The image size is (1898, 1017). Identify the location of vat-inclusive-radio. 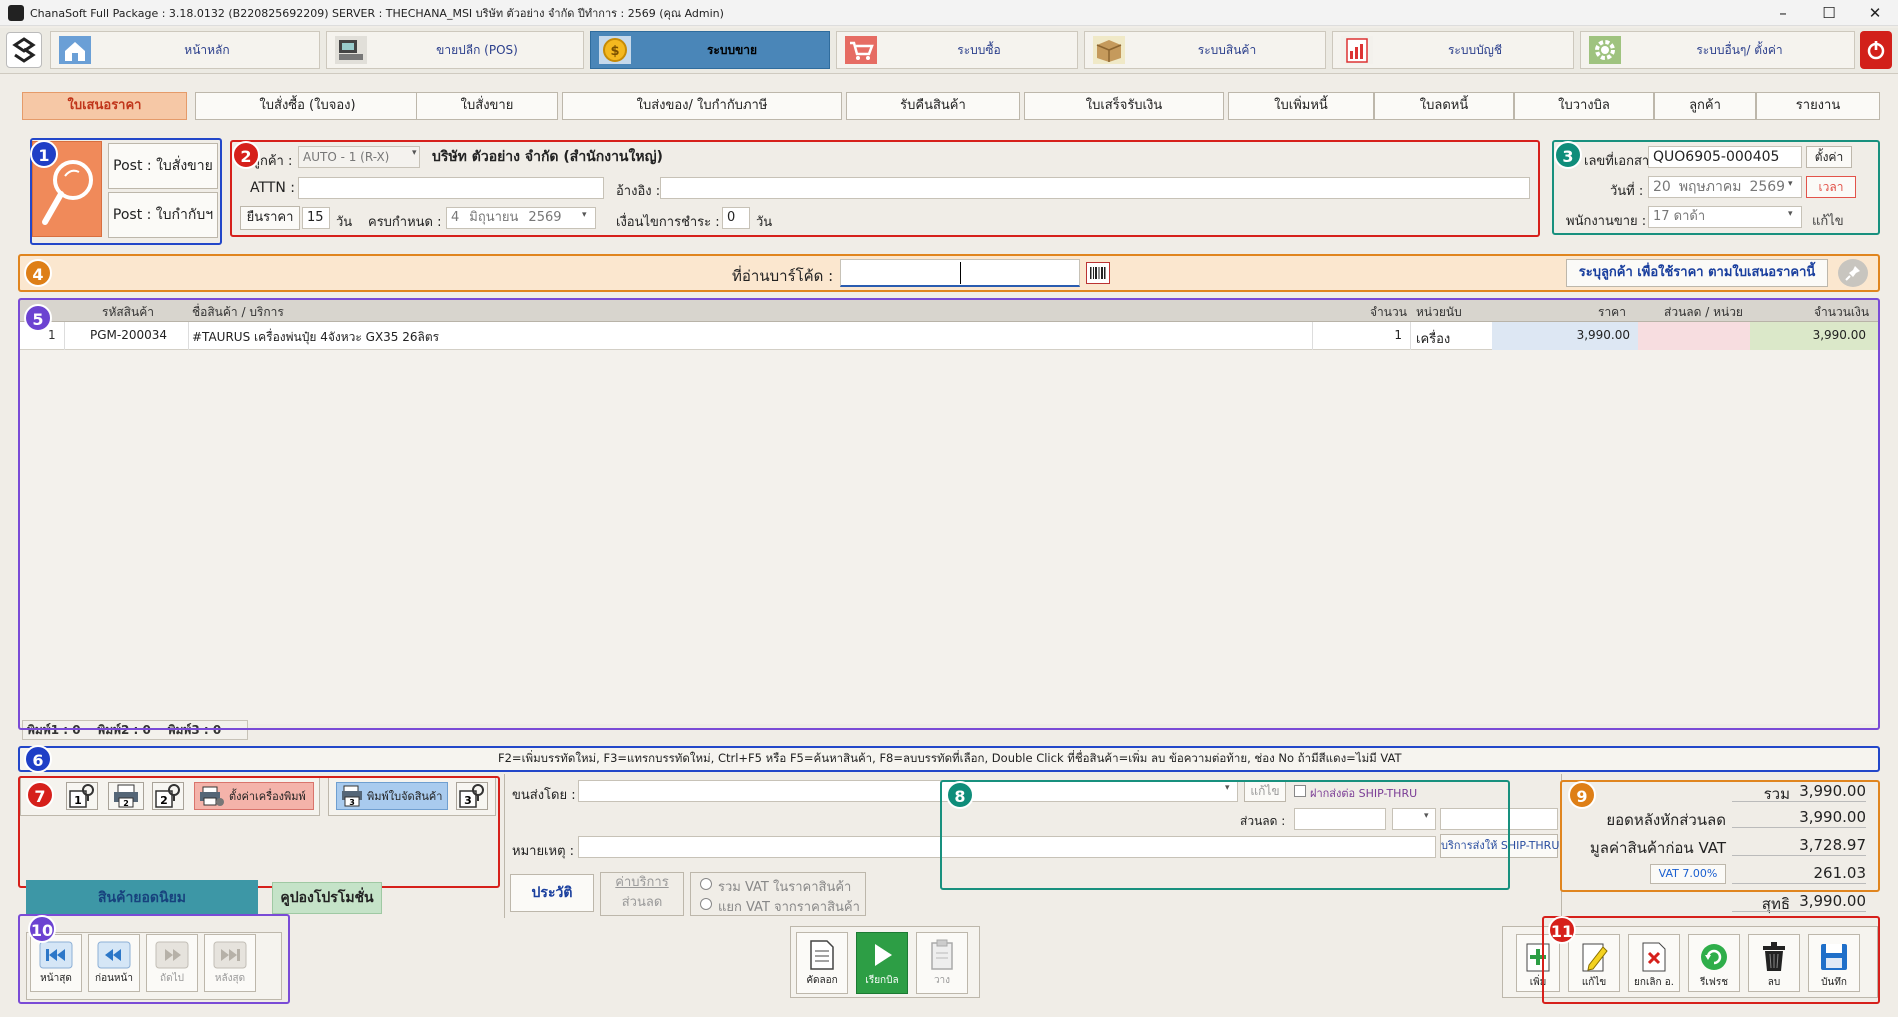
(706, 884).